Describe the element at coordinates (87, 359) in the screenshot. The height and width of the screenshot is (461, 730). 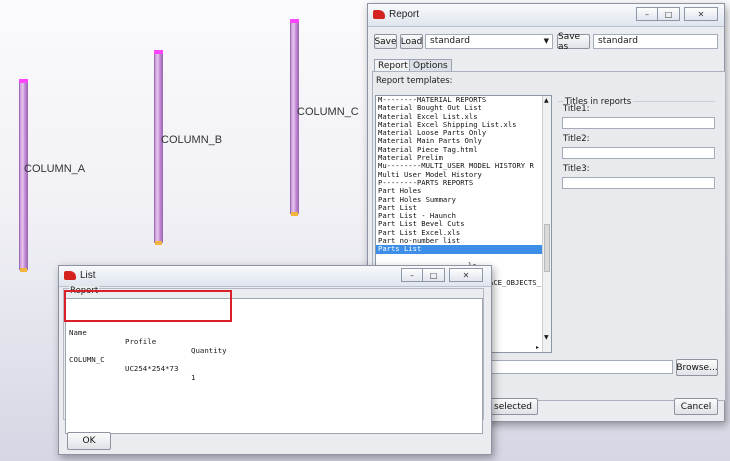
I see `row-name: COLUMN_C` at that location.